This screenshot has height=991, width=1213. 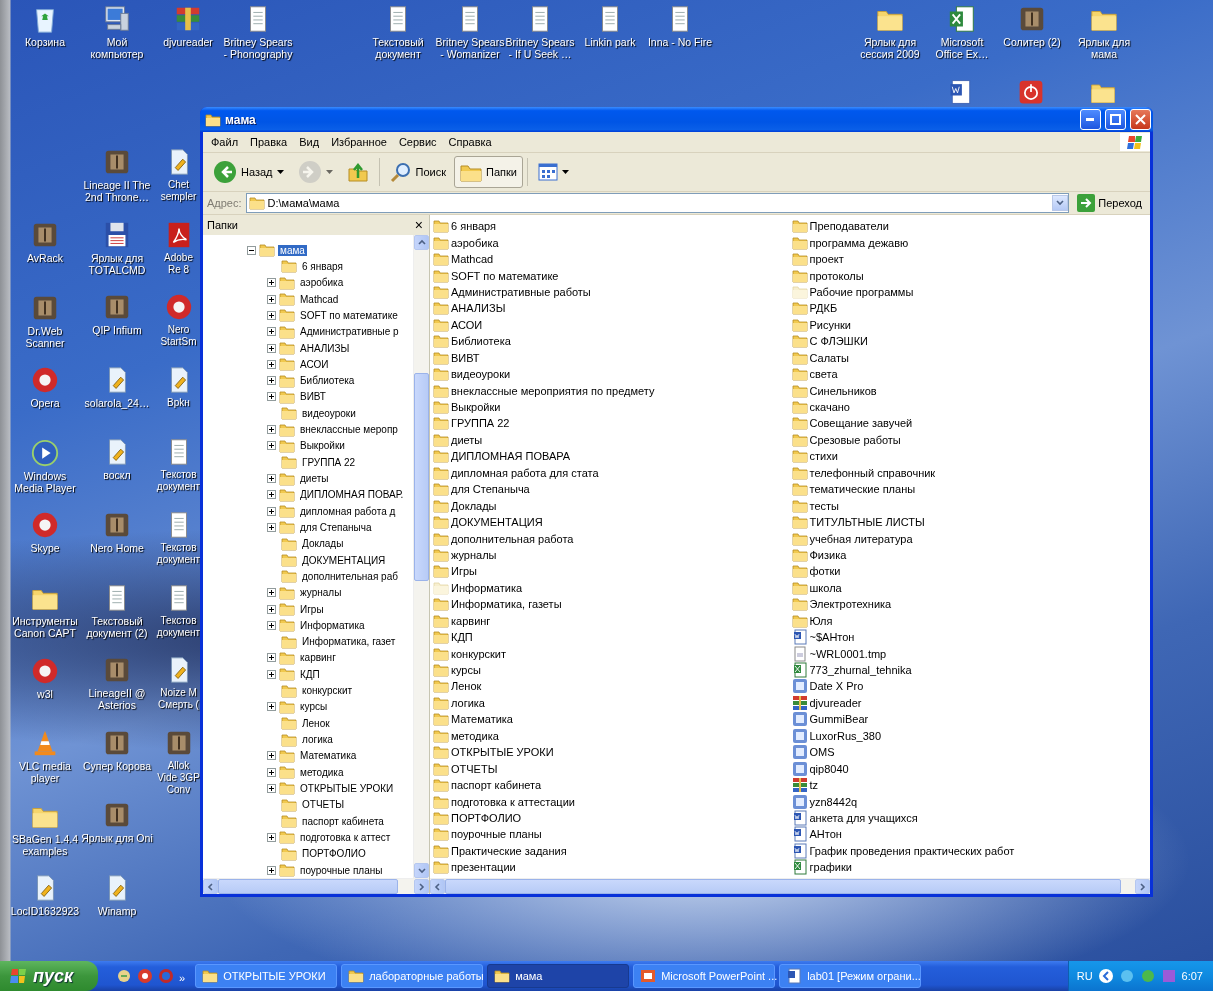 I want to click on tree-item: для Степаныча, so click(x=336, y=527).